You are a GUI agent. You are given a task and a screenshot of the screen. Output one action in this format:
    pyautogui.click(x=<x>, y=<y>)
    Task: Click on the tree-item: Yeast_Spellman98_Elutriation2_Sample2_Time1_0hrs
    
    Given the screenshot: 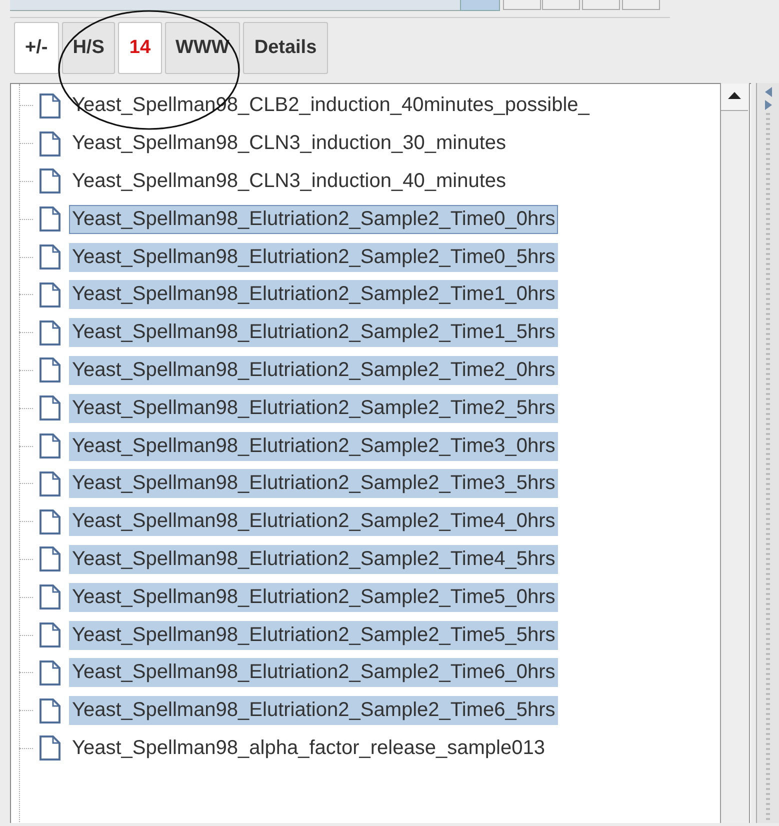 What is the action you would take?
    pyautogui.click(x=313, y=295)
    